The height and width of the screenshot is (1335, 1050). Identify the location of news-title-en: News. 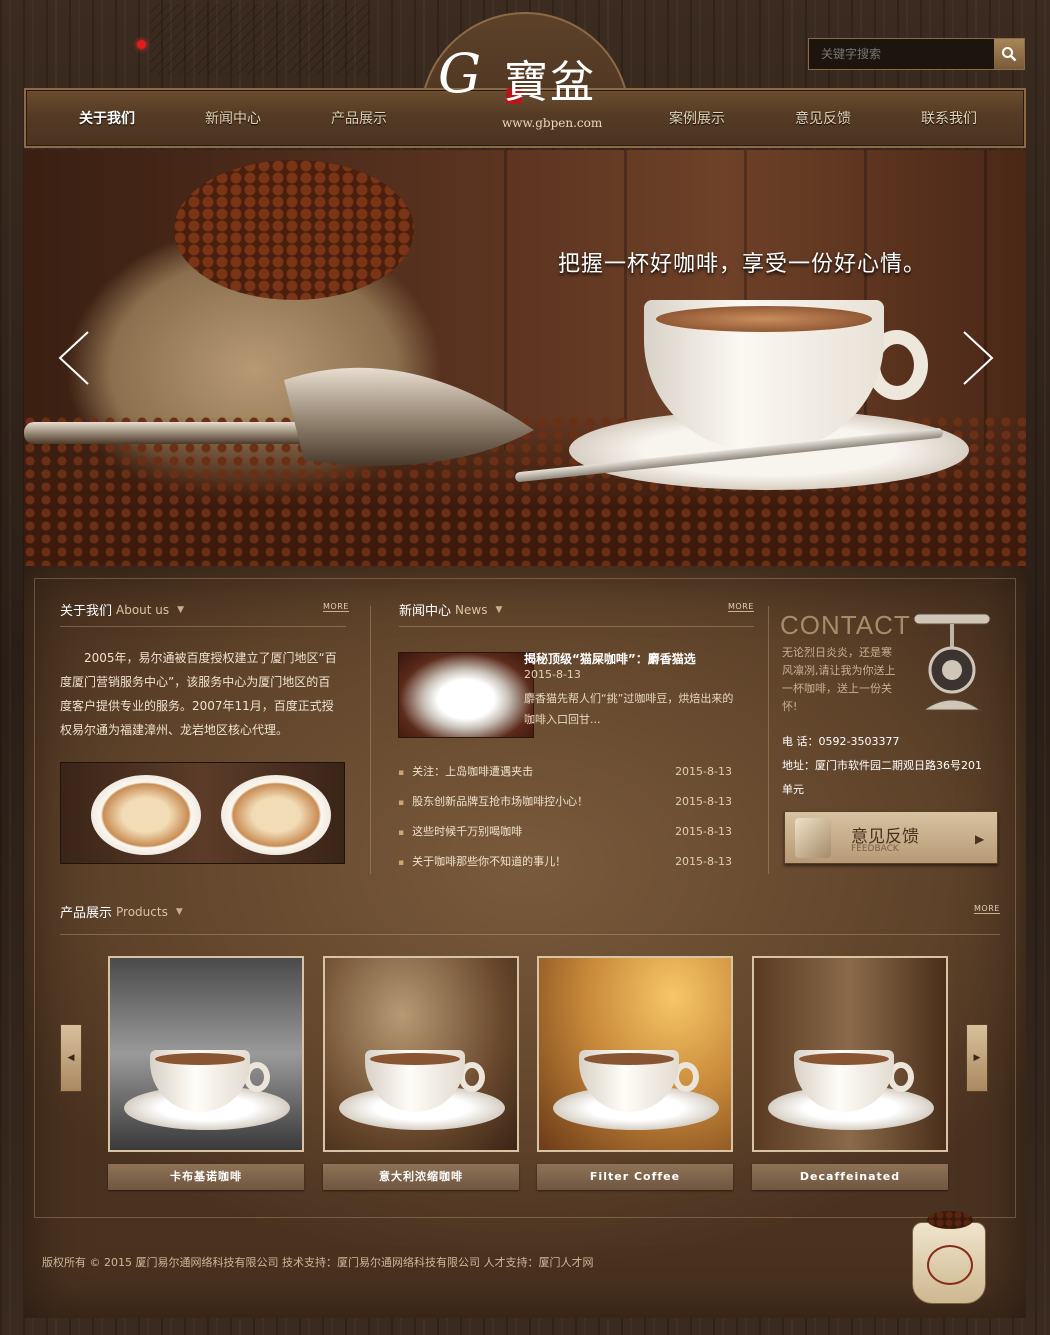
(471, 609).